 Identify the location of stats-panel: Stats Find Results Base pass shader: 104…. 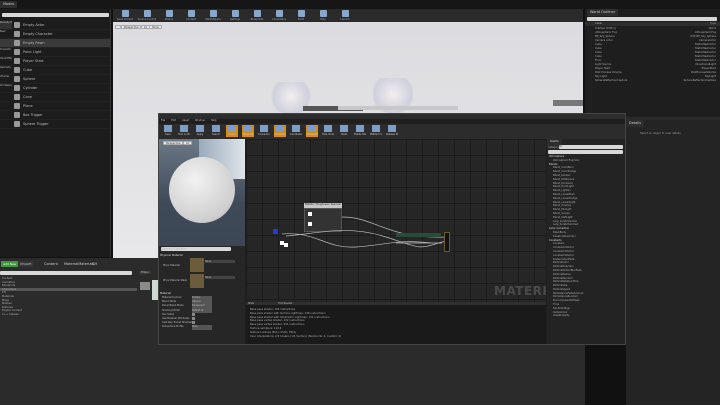
(396, 323).